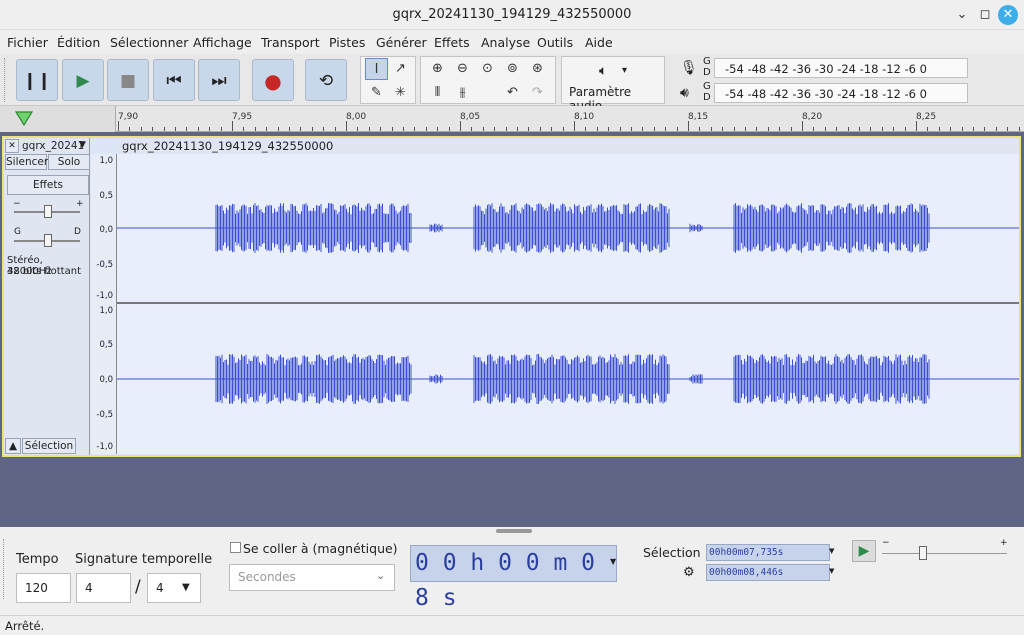 The width and height of the screenshot is (1024, 635). What do you see at coordinates (812, 117) in the screenshot?
I see `ruler-label: 8,20` at bounding box center [812, 117].